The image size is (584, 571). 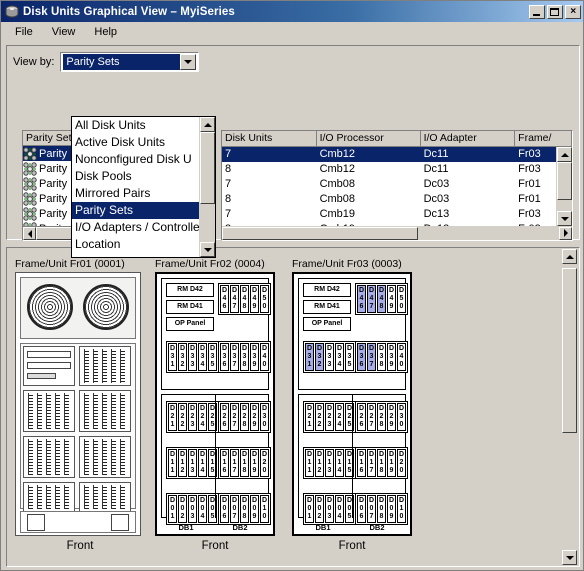 What do you see at coordinates (182, 509) in the screenshot?
I see `disk-slot: D02` at bounding box center [182, 509].